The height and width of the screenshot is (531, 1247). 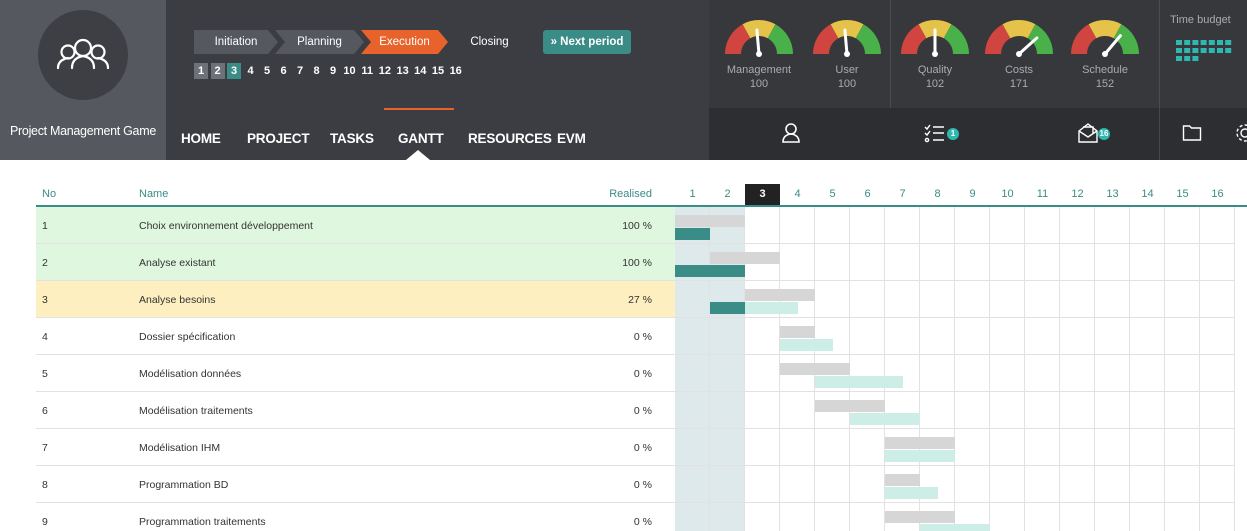 What do you see at coordinates (791, 133) in the screenshot?
I see `user-icon` at bounding box center [791, 133].